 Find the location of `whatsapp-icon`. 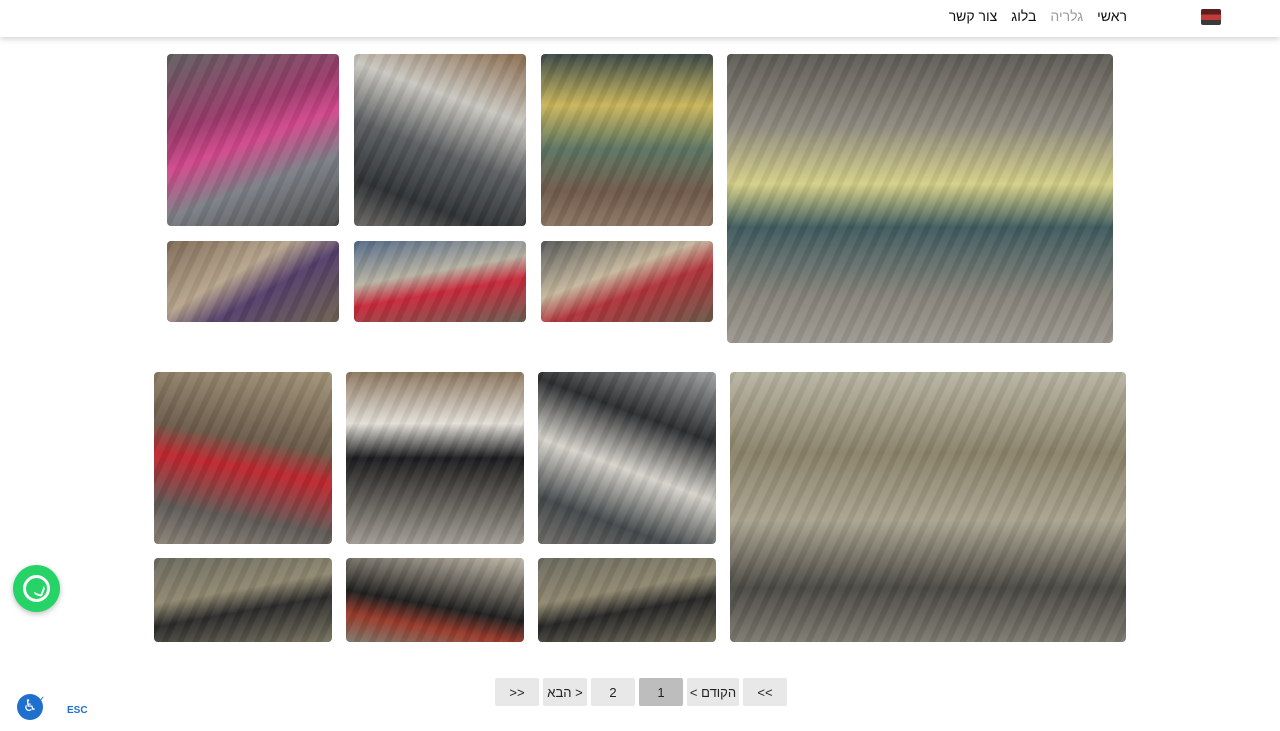

whatsapp-icon is located at coordinates (36, 588).